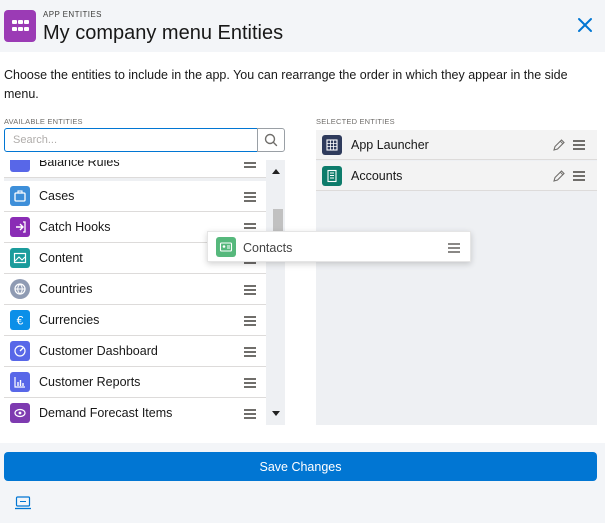 This screenshot has height=523, width=605. I want to click on list-item-label: Catch Hooks, so click(75, 227).